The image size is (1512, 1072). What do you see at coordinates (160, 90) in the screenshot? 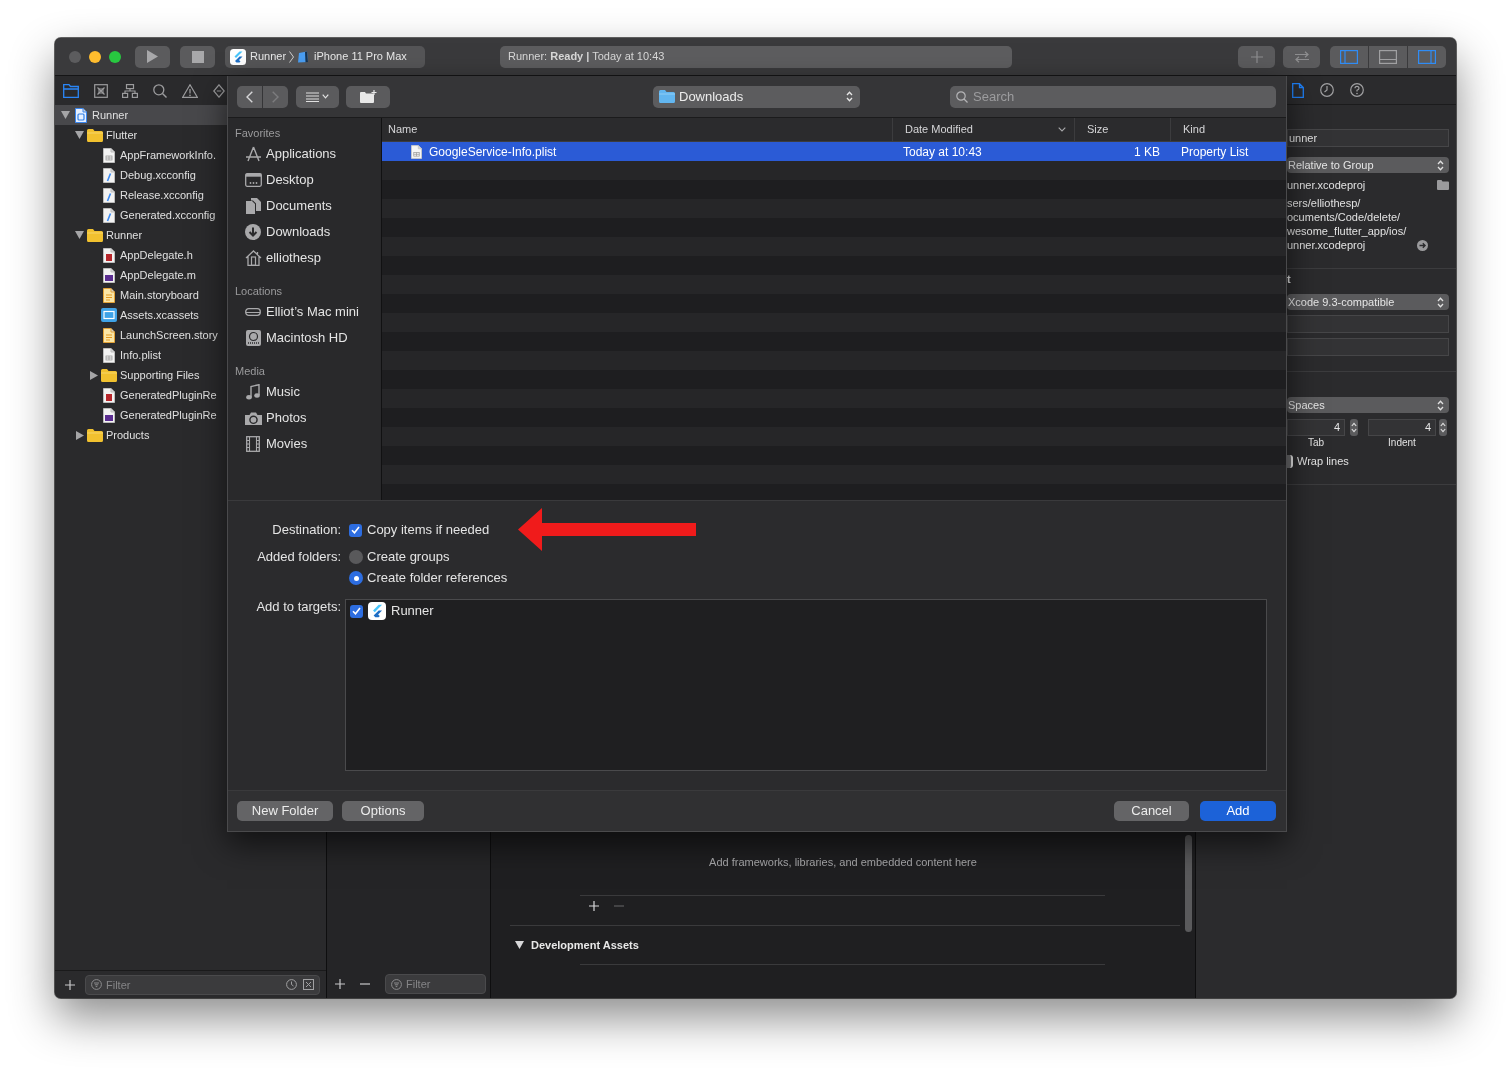
I see `search-icon` at bounding box center [160, 90].